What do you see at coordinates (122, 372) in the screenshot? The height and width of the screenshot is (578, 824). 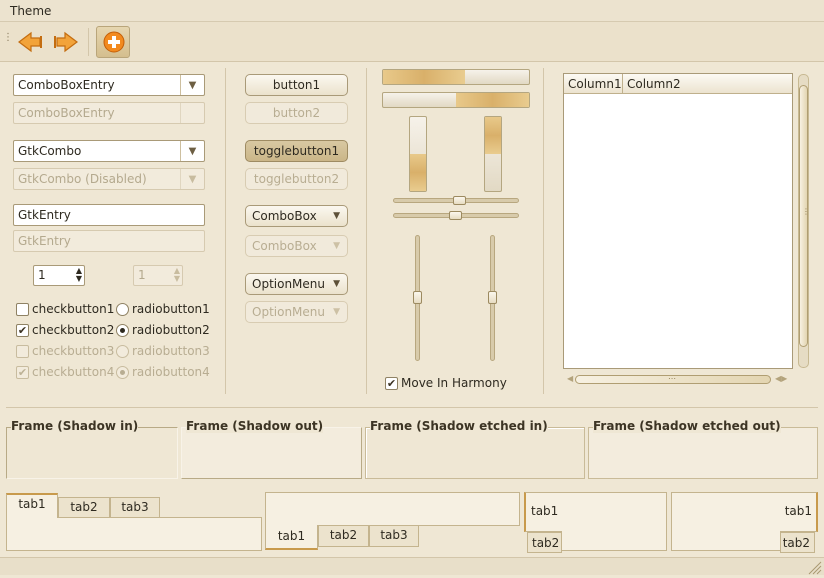 I see `radiobutton4-circle` at bounding box center [122, 372].